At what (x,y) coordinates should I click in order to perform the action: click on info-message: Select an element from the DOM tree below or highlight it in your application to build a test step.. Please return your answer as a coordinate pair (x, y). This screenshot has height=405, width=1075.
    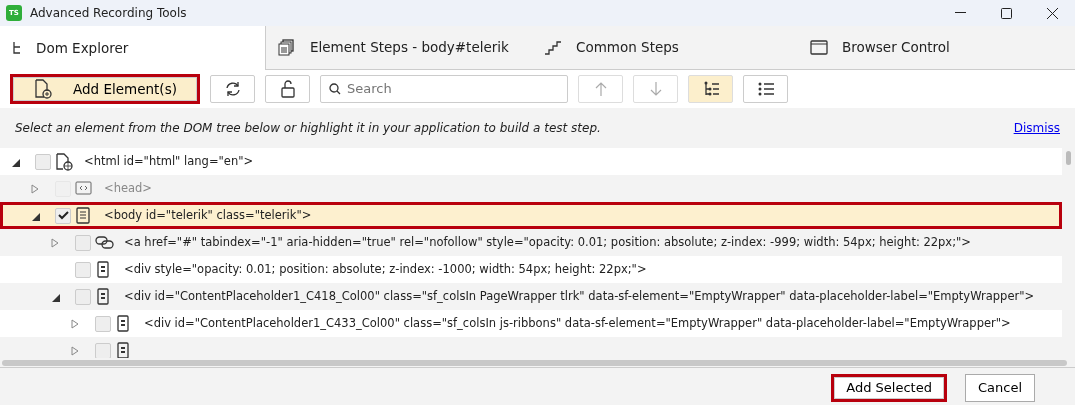
    Looking at the image, I should click on (308, 128).